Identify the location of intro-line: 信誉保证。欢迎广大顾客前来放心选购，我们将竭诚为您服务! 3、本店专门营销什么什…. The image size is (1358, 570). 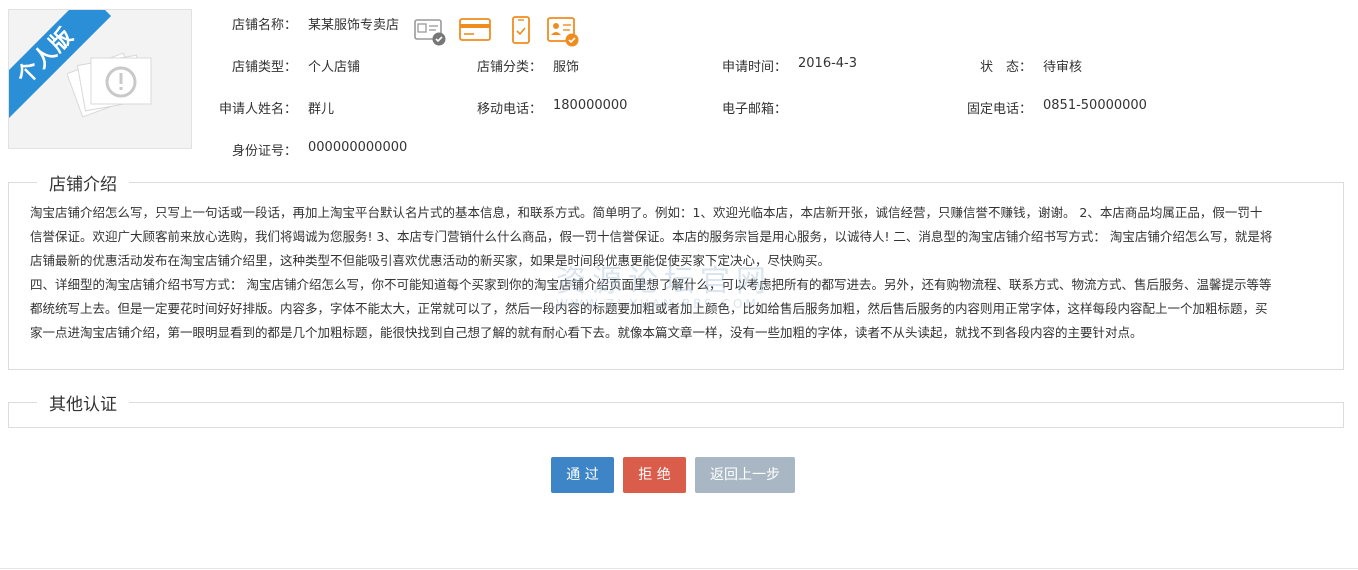
(651, 236).